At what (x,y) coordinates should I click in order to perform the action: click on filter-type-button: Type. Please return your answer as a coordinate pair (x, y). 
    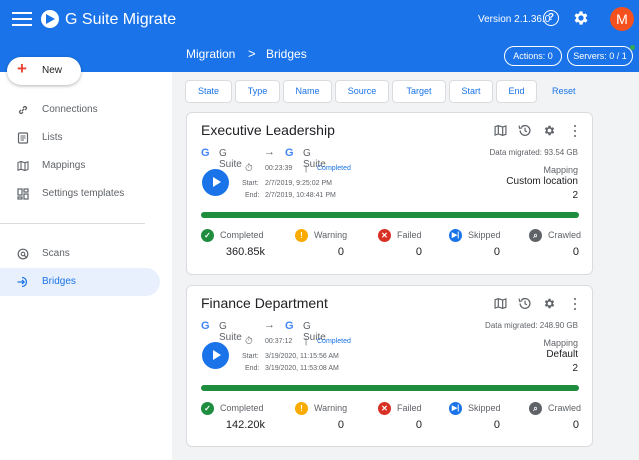
    Looking at the image, I should click on (257, 91).